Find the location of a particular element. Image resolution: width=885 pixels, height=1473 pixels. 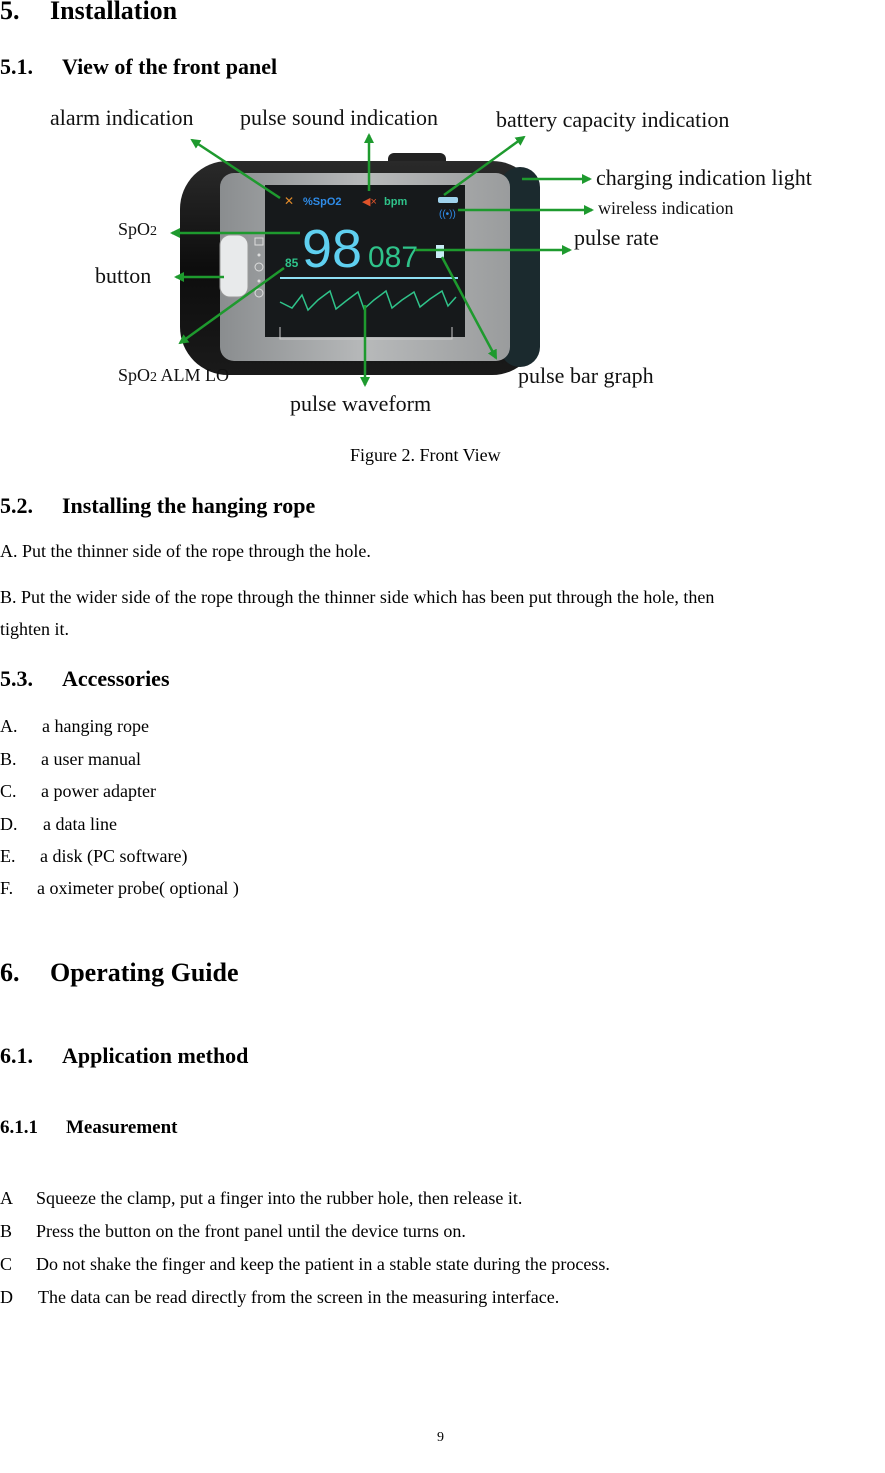

list-item: A. a hanging rope is located at coordinates (74, 726).